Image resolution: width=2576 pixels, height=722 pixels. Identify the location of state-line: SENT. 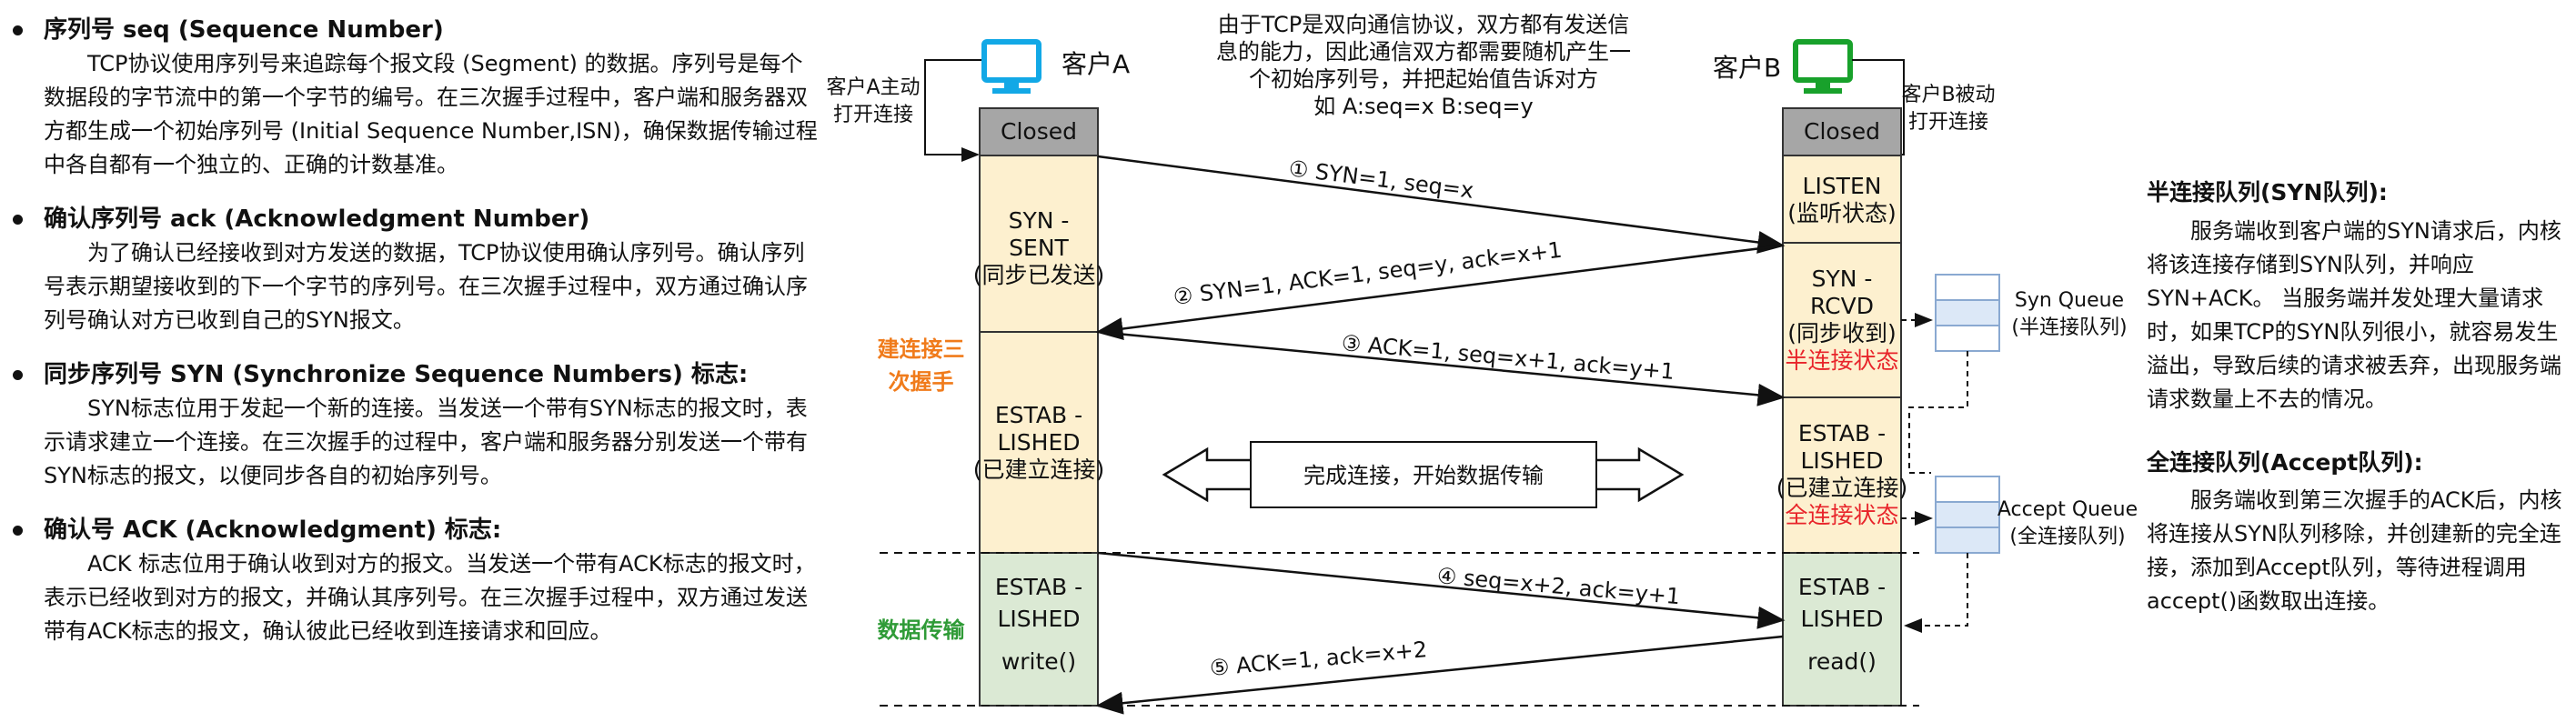
(1039, 248).